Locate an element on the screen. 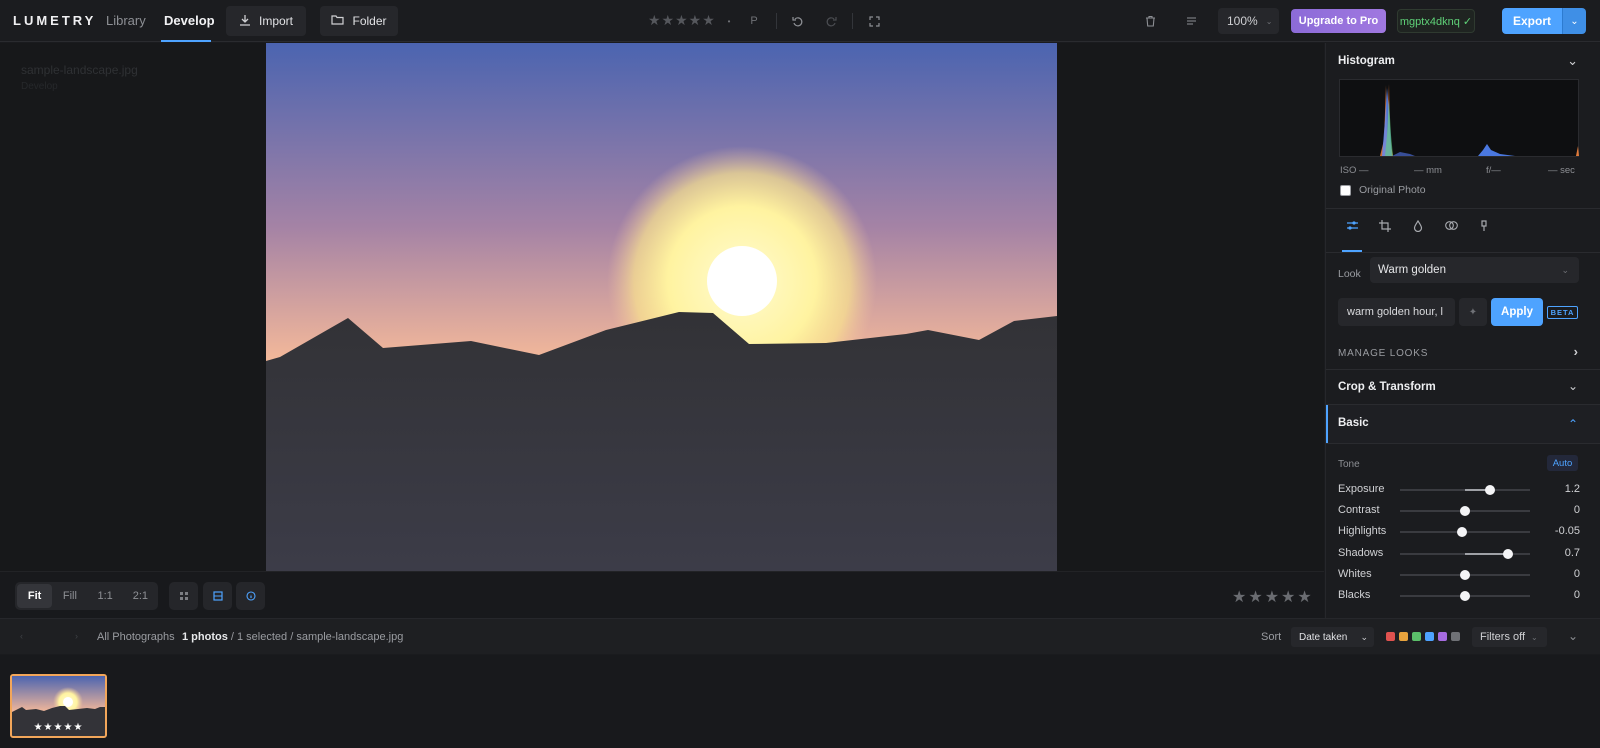 The height and width of the screenshot is (748, 1600). slider-label: Shadows is located at coordinates (1361, 553).